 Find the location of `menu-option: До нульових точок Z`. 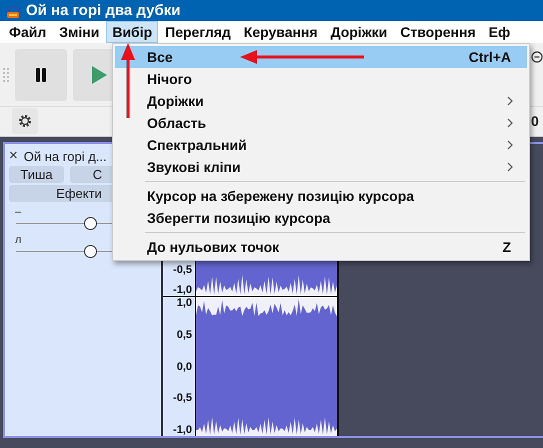

menu-option: До нульових точок Z is located at coordinates (321, 247).